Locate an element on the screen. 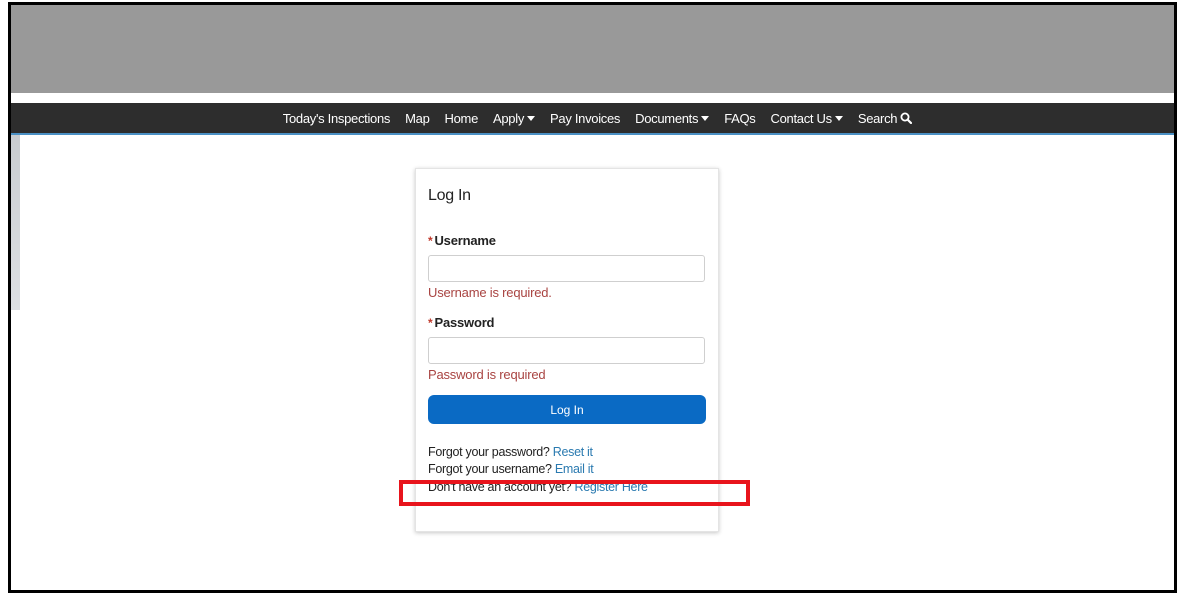  login-button: Log In is located at coordinates (567, 409).